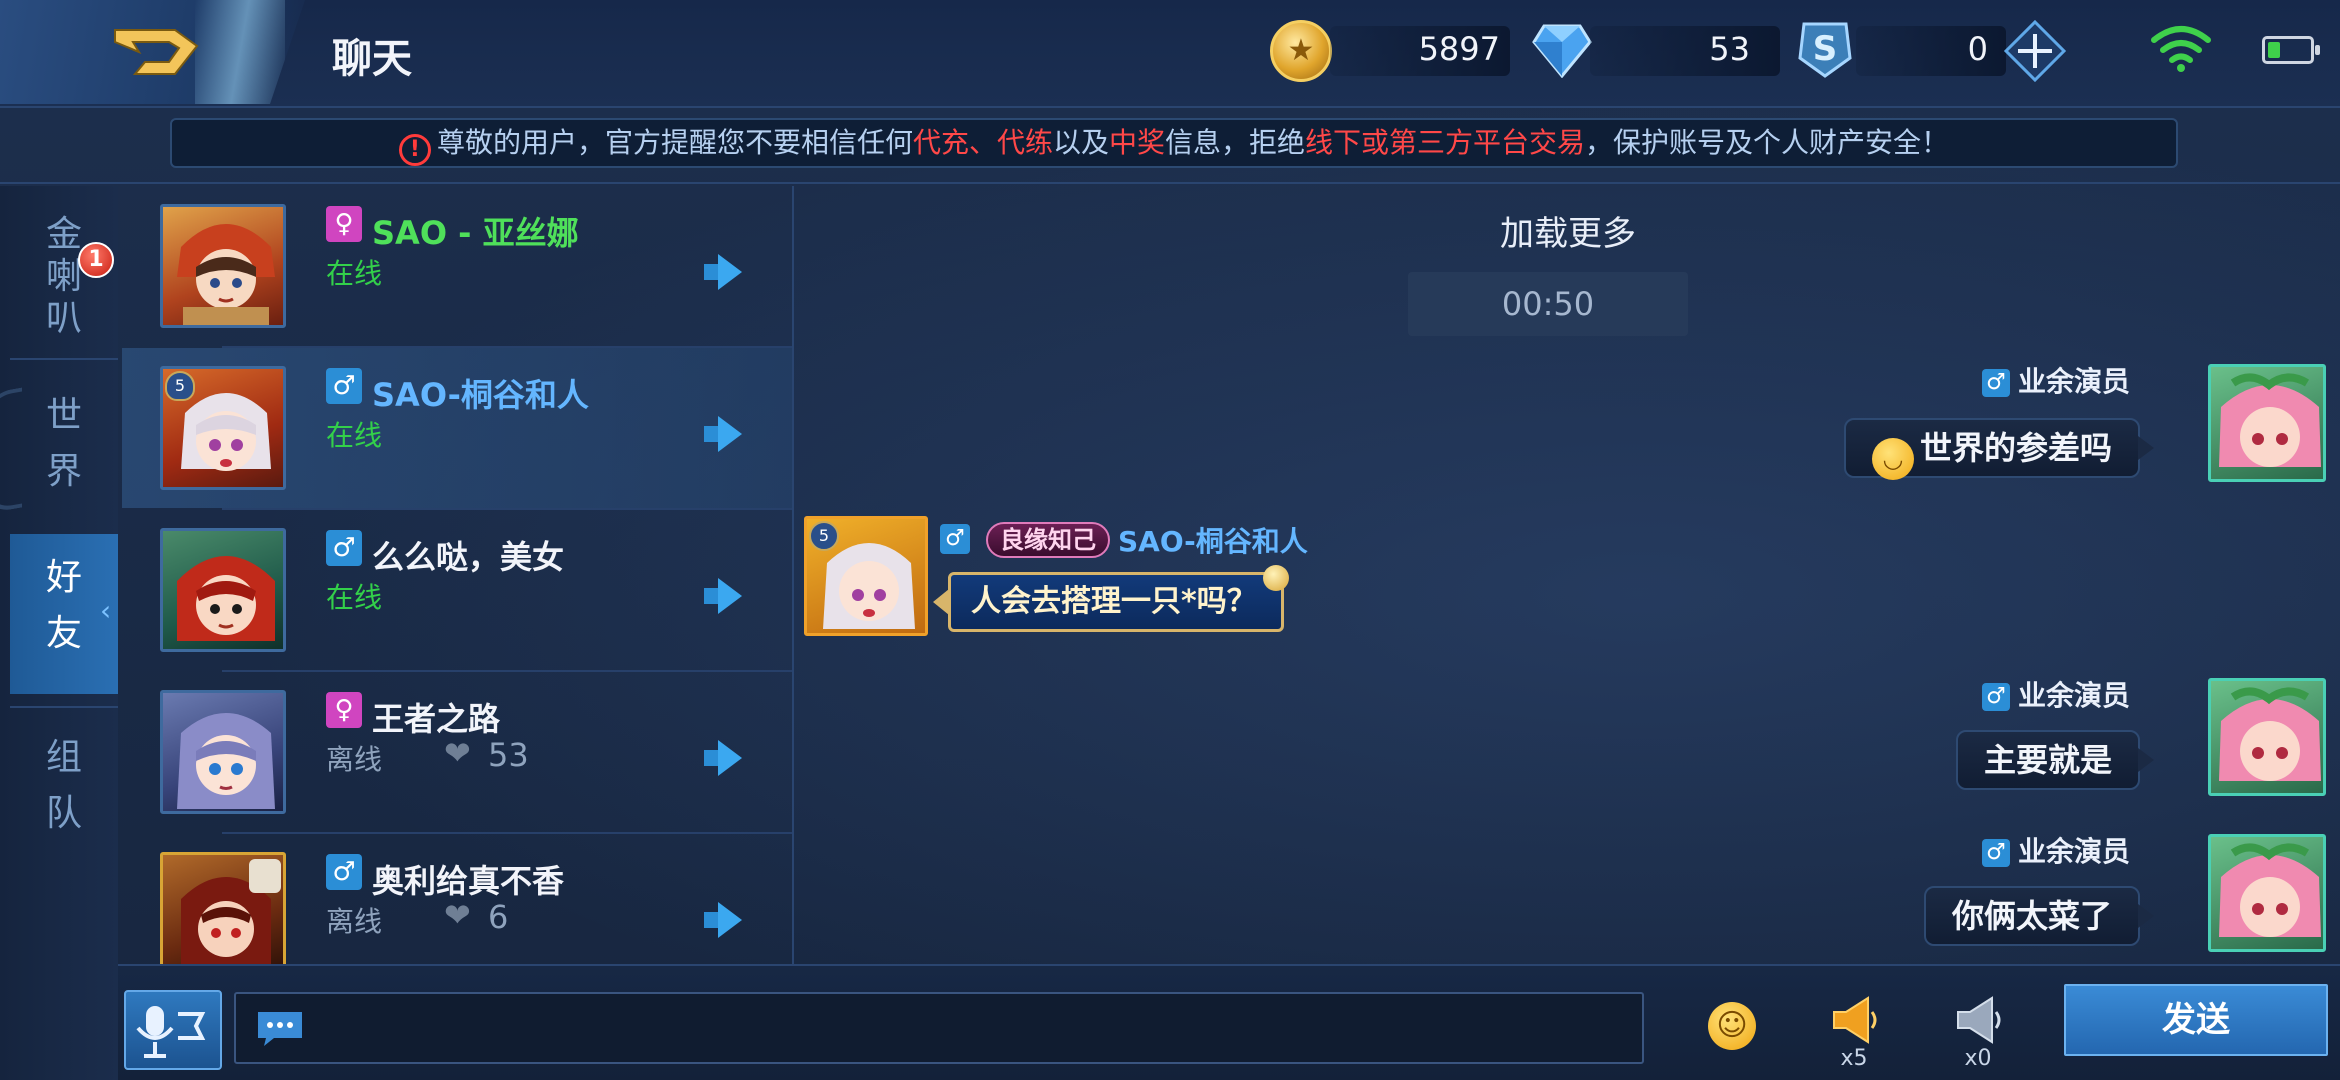  I want to click on page-title: 聊天, so click(372, 59).